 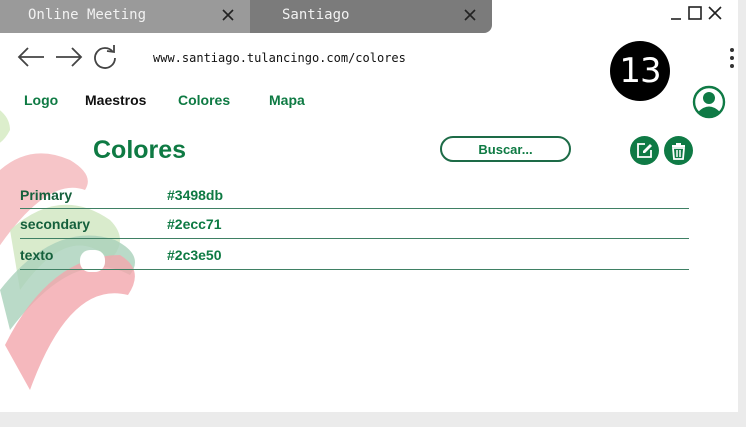 What do you see at coordinates (55, 224) in the screenshot?
I see `color-name: secondary` at bounding box center [55, 224].